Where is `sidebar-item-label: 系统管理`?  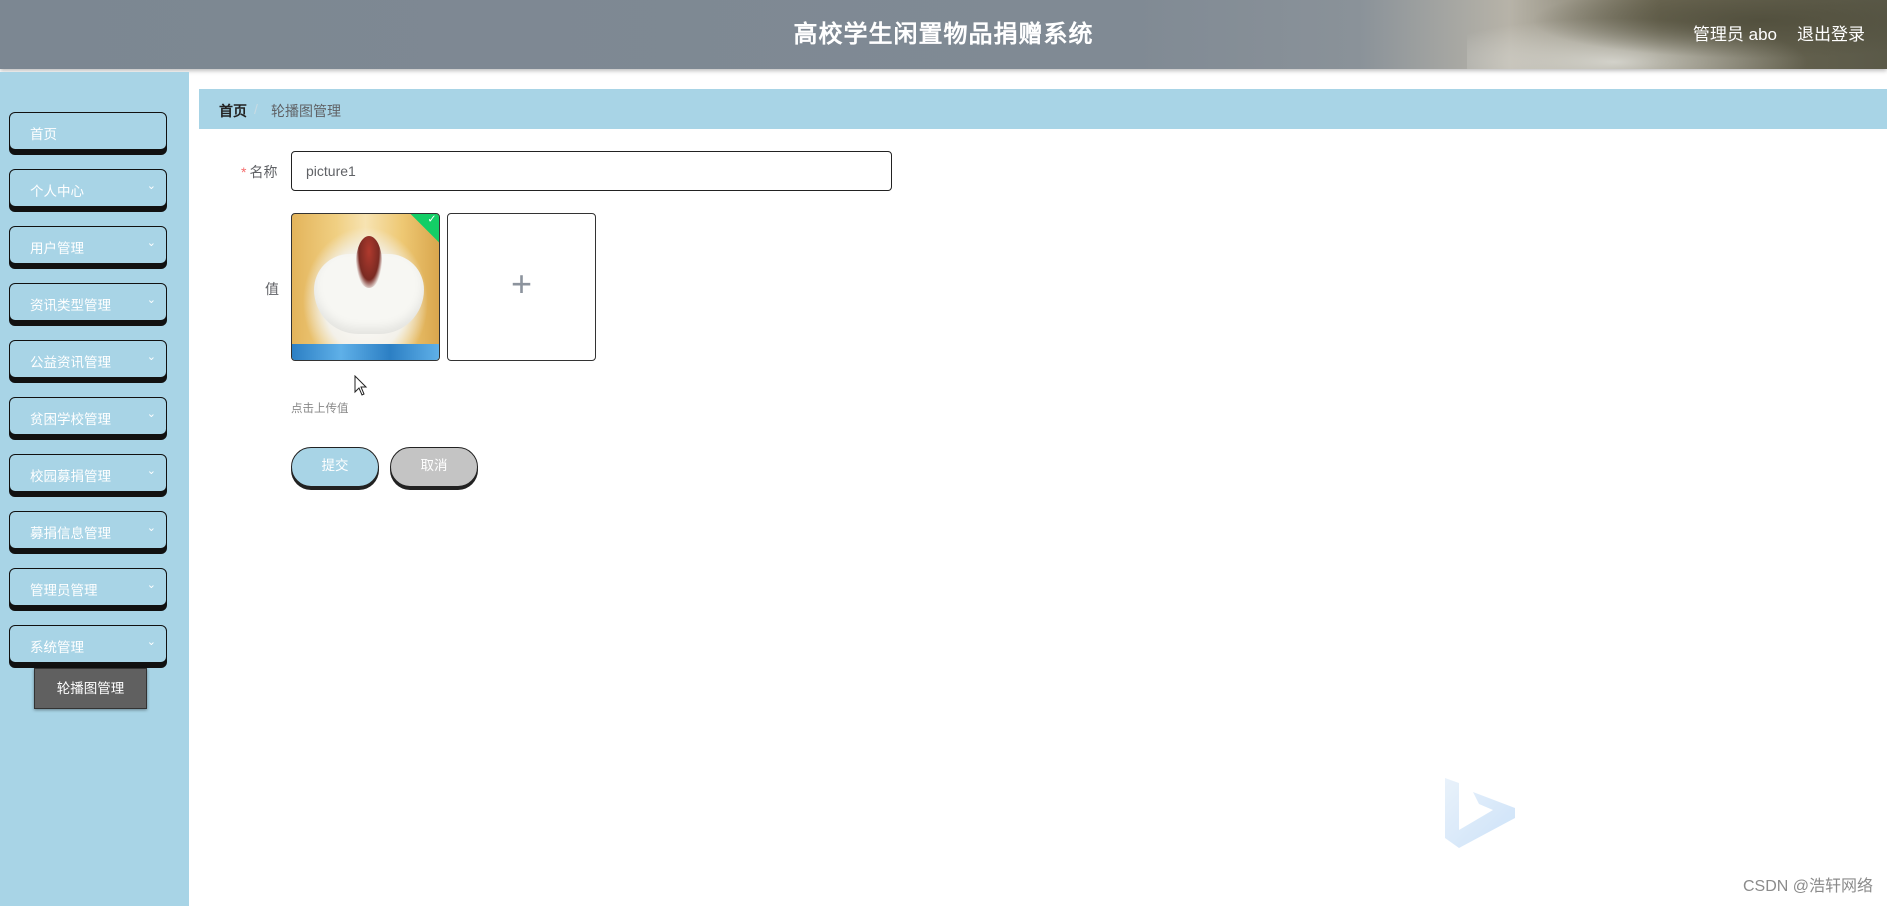
sidebar-item-label: 系统管理 is located at coordinates (57, 647).